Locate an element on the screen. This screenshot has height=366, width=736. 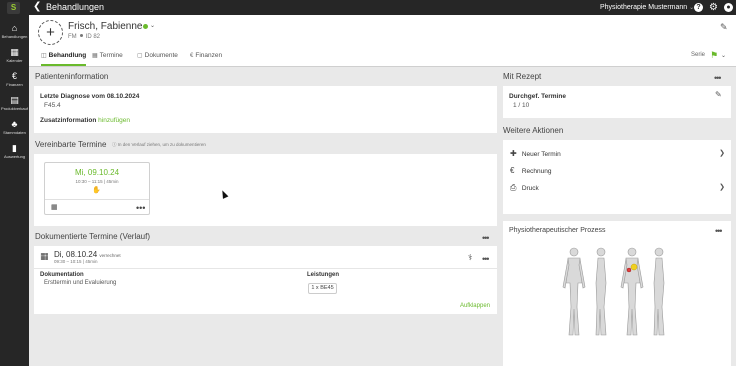
appointment-divider is located at coordinates (97, 199).